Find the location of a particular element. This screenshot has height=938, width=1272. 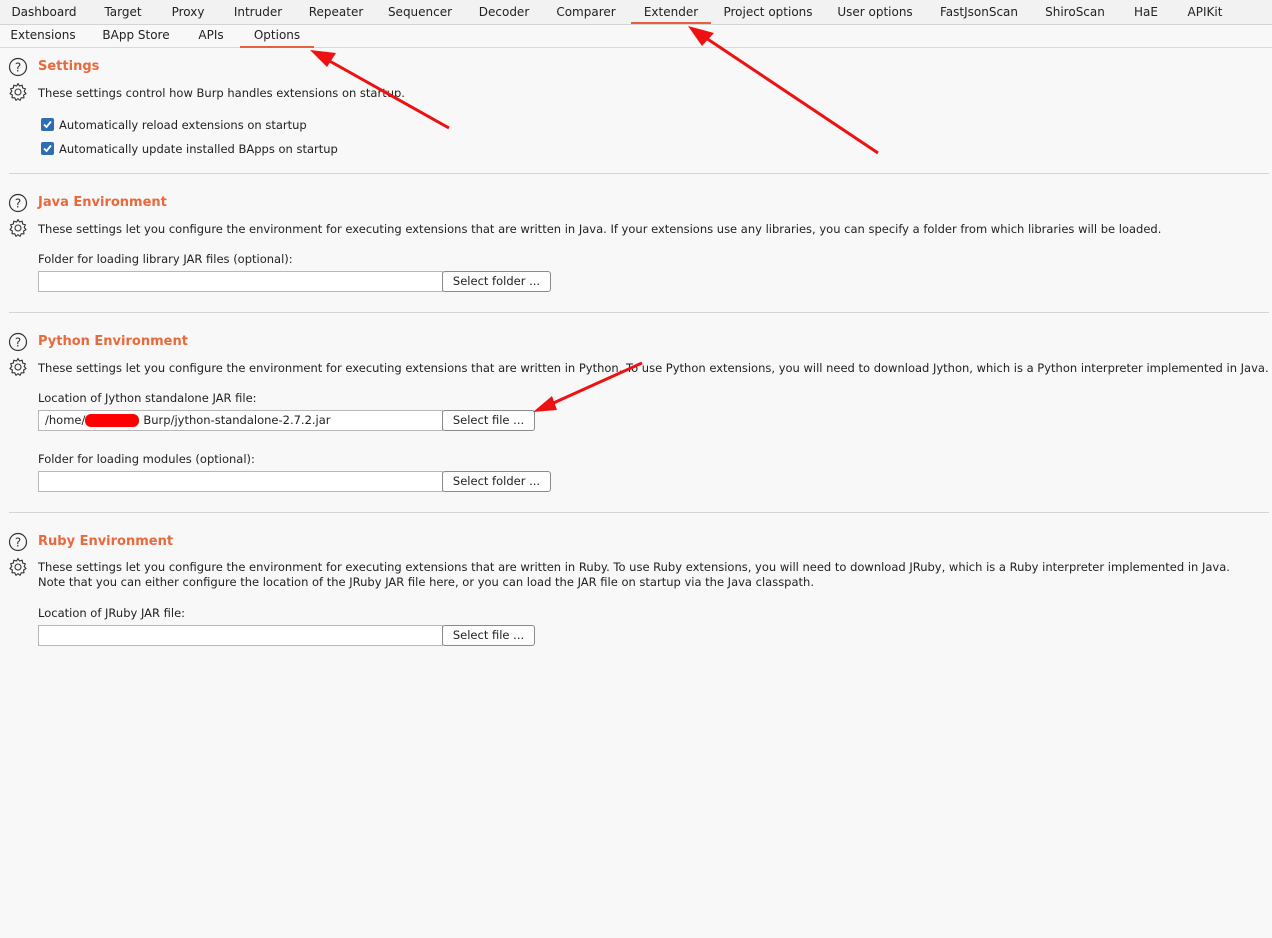

python-modules-folder-input is located at coordinates (240, 481).